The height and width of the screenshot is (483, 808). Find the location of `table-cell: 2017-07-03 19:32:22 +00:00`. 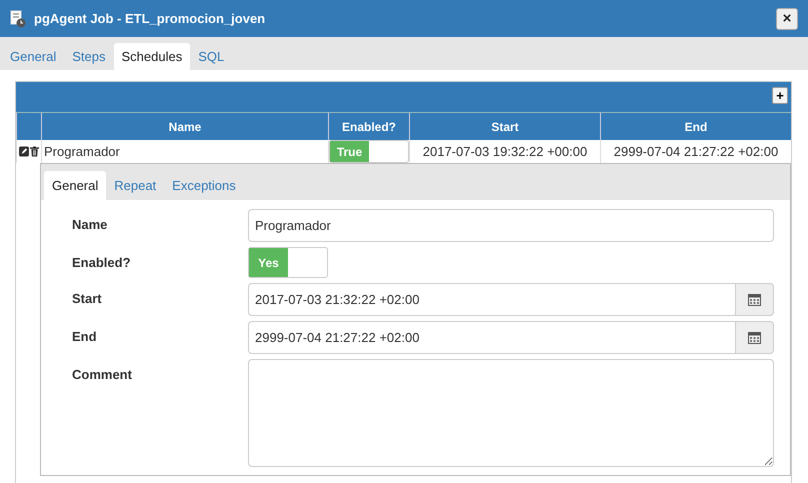

table-cell: 2017-07-03 19:32:22 +00:00 is located at coordinates (504, 151).